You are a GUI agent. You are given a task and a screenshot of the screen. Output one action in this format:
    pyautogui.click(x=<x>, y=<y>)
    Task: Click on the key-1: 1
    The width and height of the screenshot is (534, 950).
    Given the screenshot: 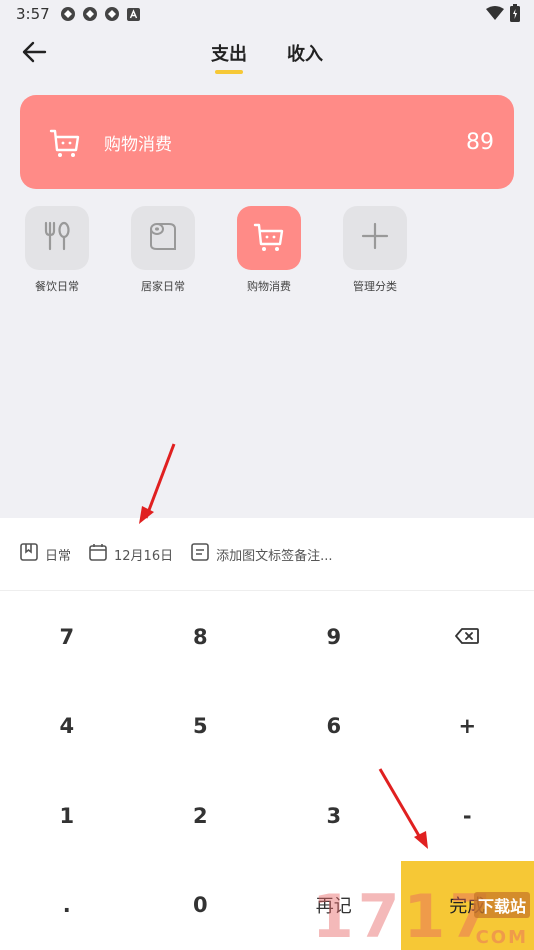 What is the action you would take?
    pyautogui.click(x=67, y=816)
    